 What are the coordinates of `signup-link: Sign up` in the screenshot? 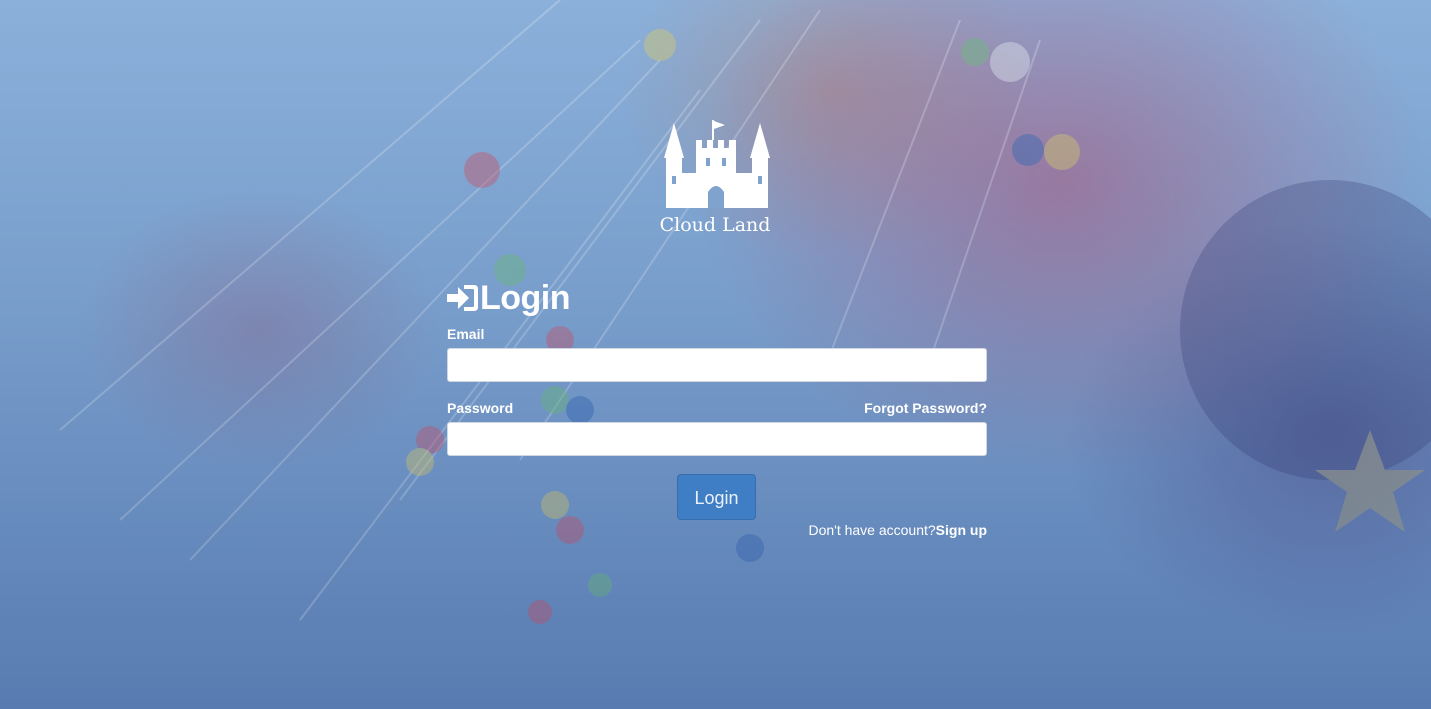 It's located at (961, 530).